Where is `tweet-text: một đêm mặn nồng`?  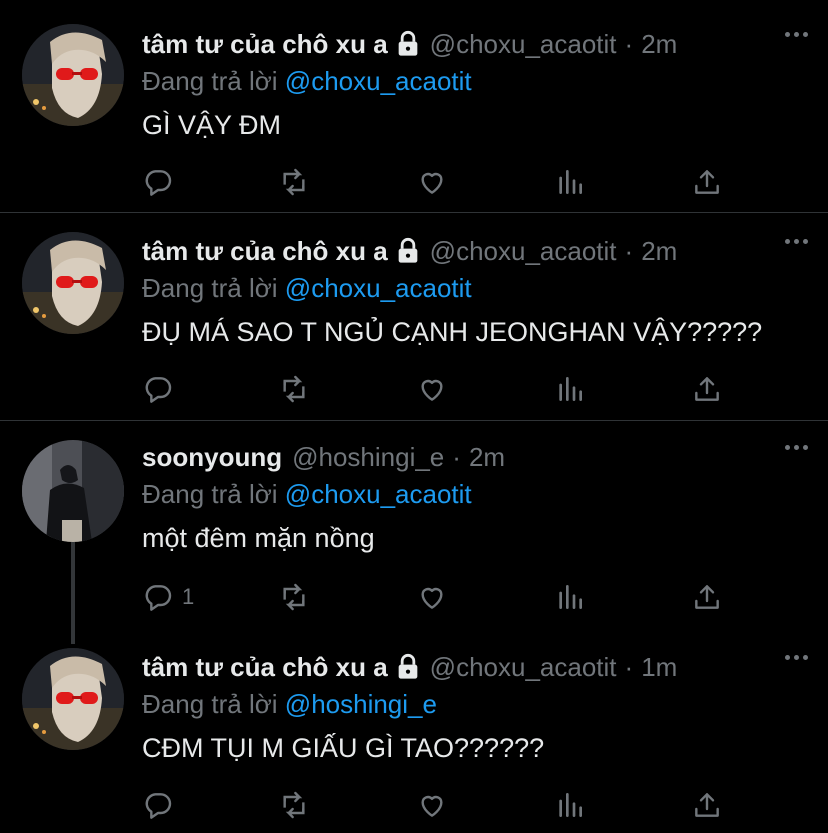 tweet-text: một đêm mặn nồng is located at coordinates (258, 538).